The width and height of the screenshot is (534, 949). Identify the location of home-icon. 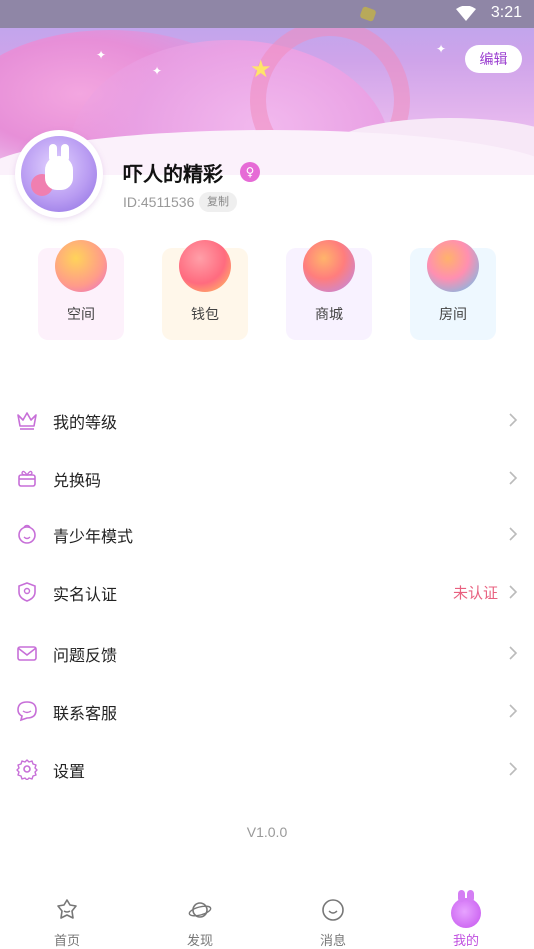
(67, 909).